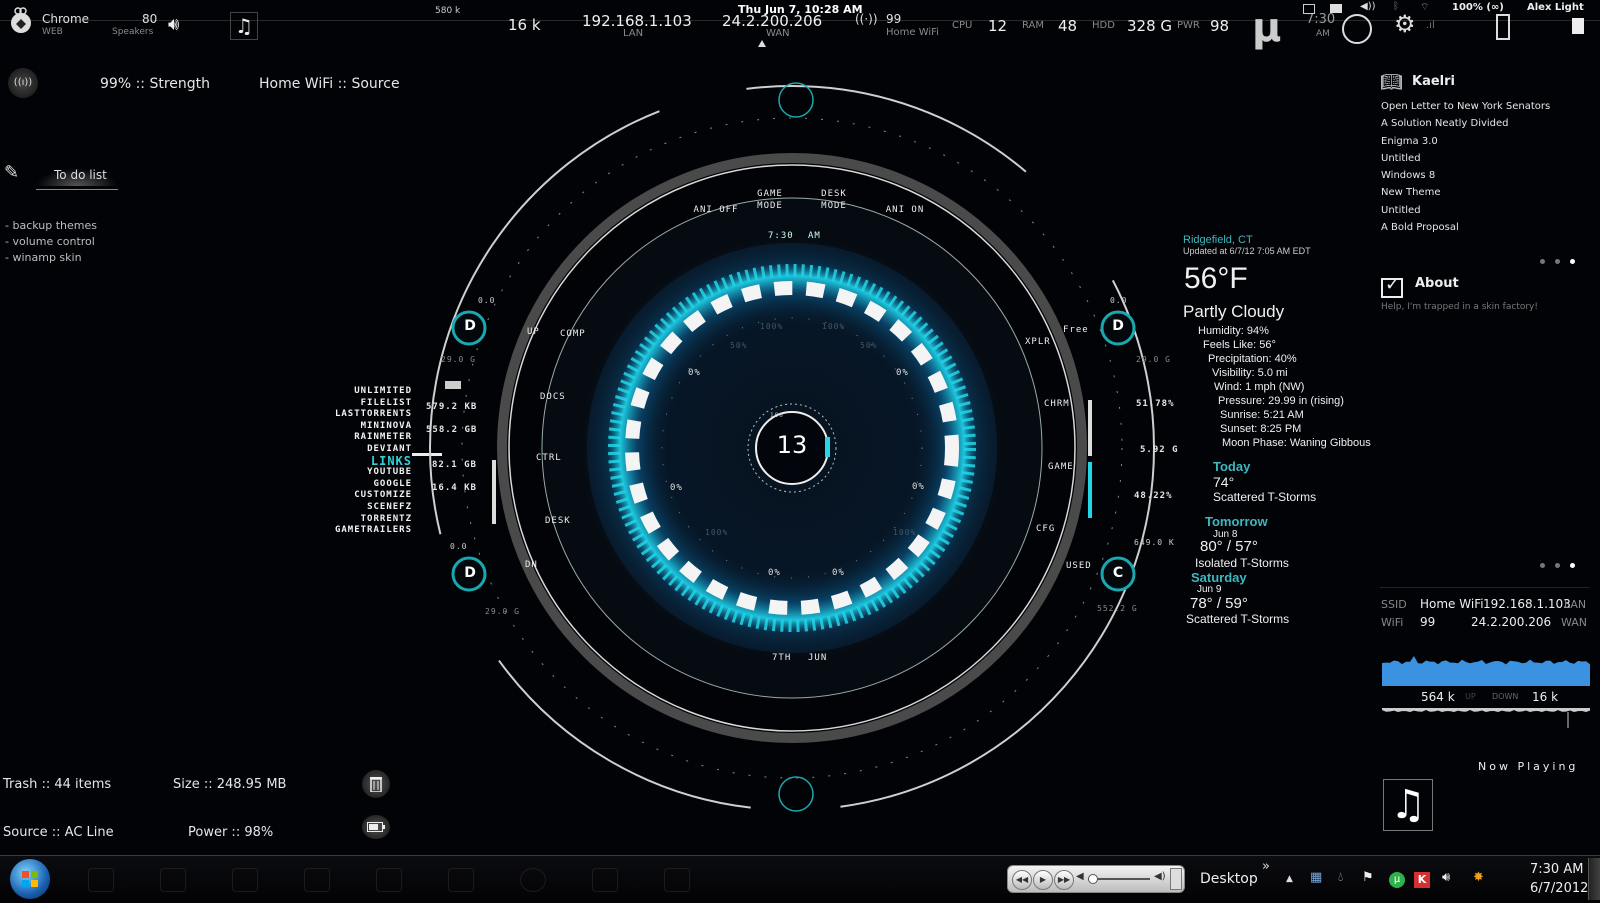  I want to click on hud-button-cfg: CFG, so click(1045, 529).